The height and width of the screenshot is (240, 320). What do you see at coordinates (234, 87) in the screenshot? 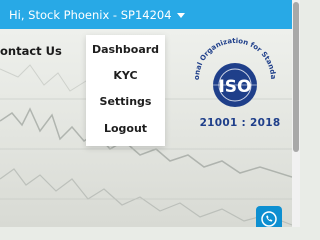
I see `iso-logo-text: ISO` at bounding box center [234, 87].